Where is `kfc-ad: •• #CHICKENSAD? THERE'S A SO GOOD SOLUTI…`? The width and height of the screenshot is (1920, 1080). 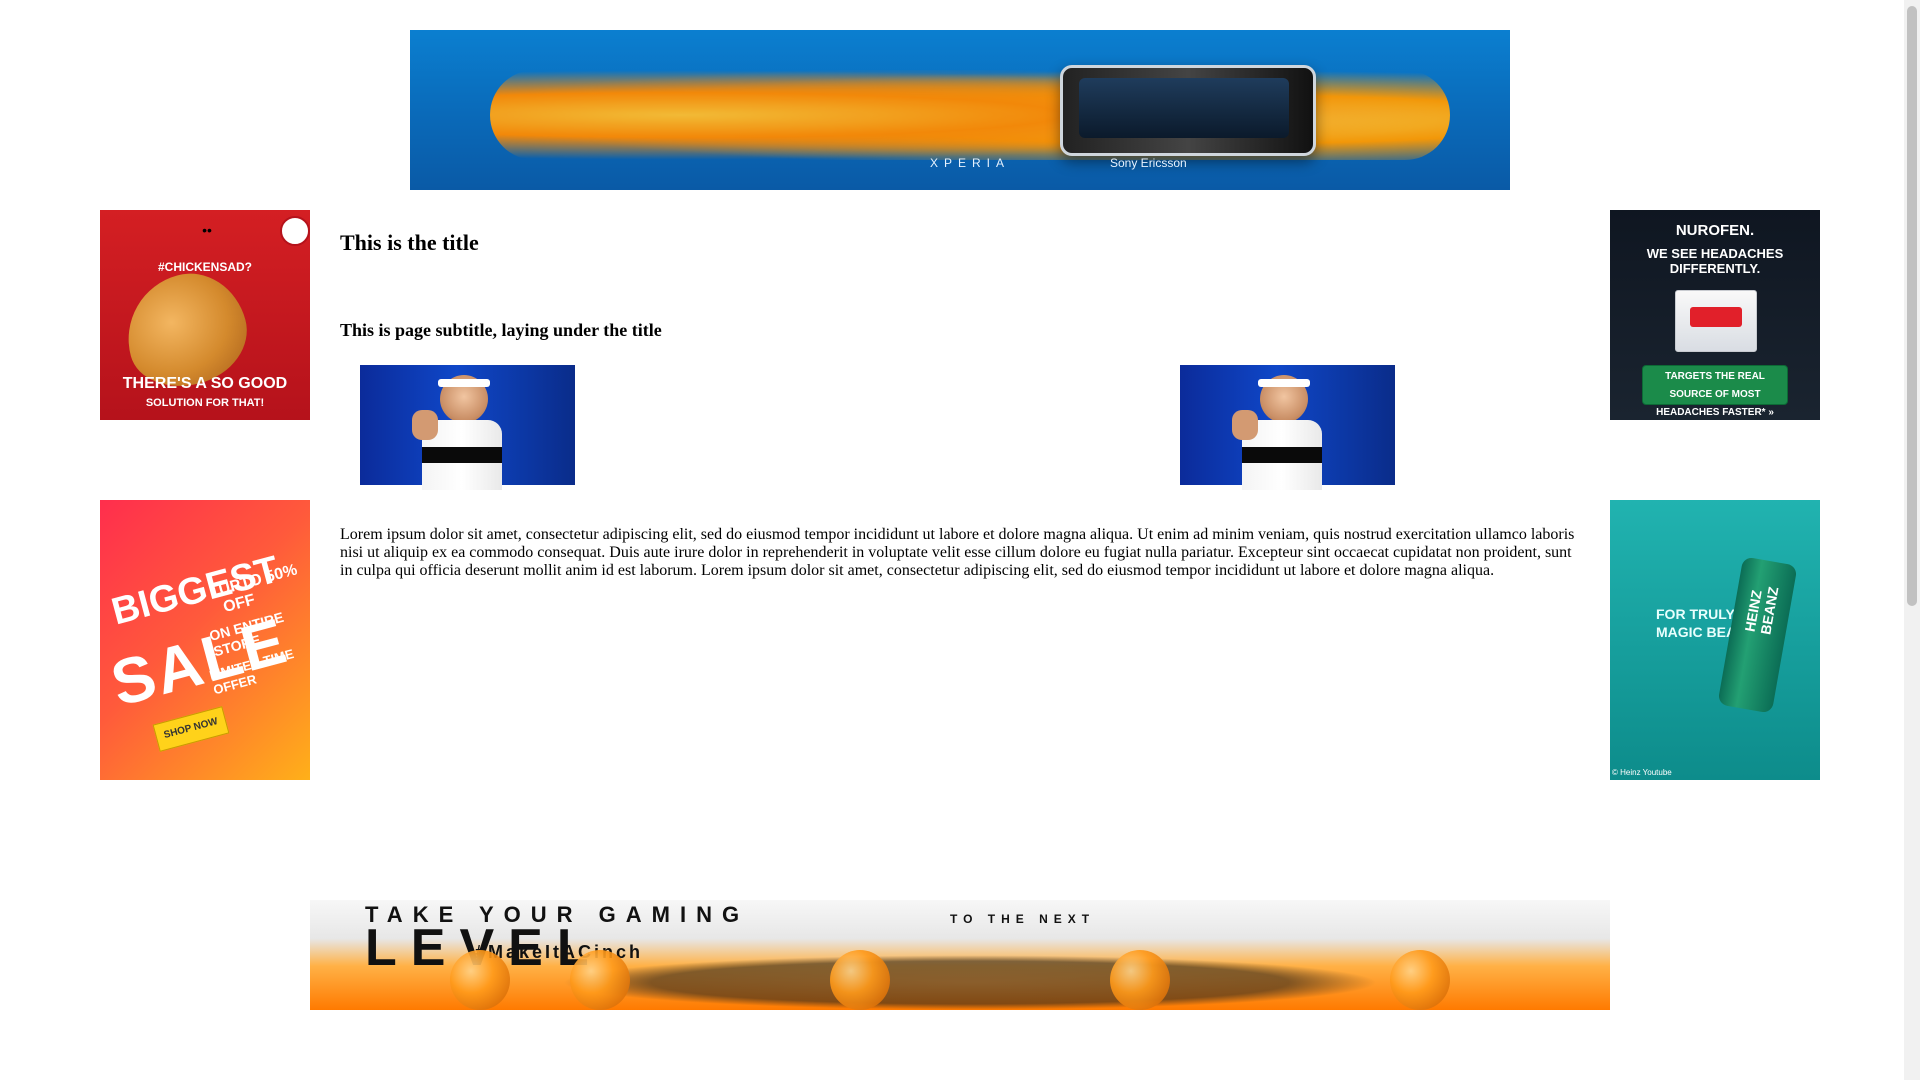
kfc-ad: •• #CHICKENSAD? THERE'S A SO GOOD SOLUTI… is located at coordinates (205, 315).